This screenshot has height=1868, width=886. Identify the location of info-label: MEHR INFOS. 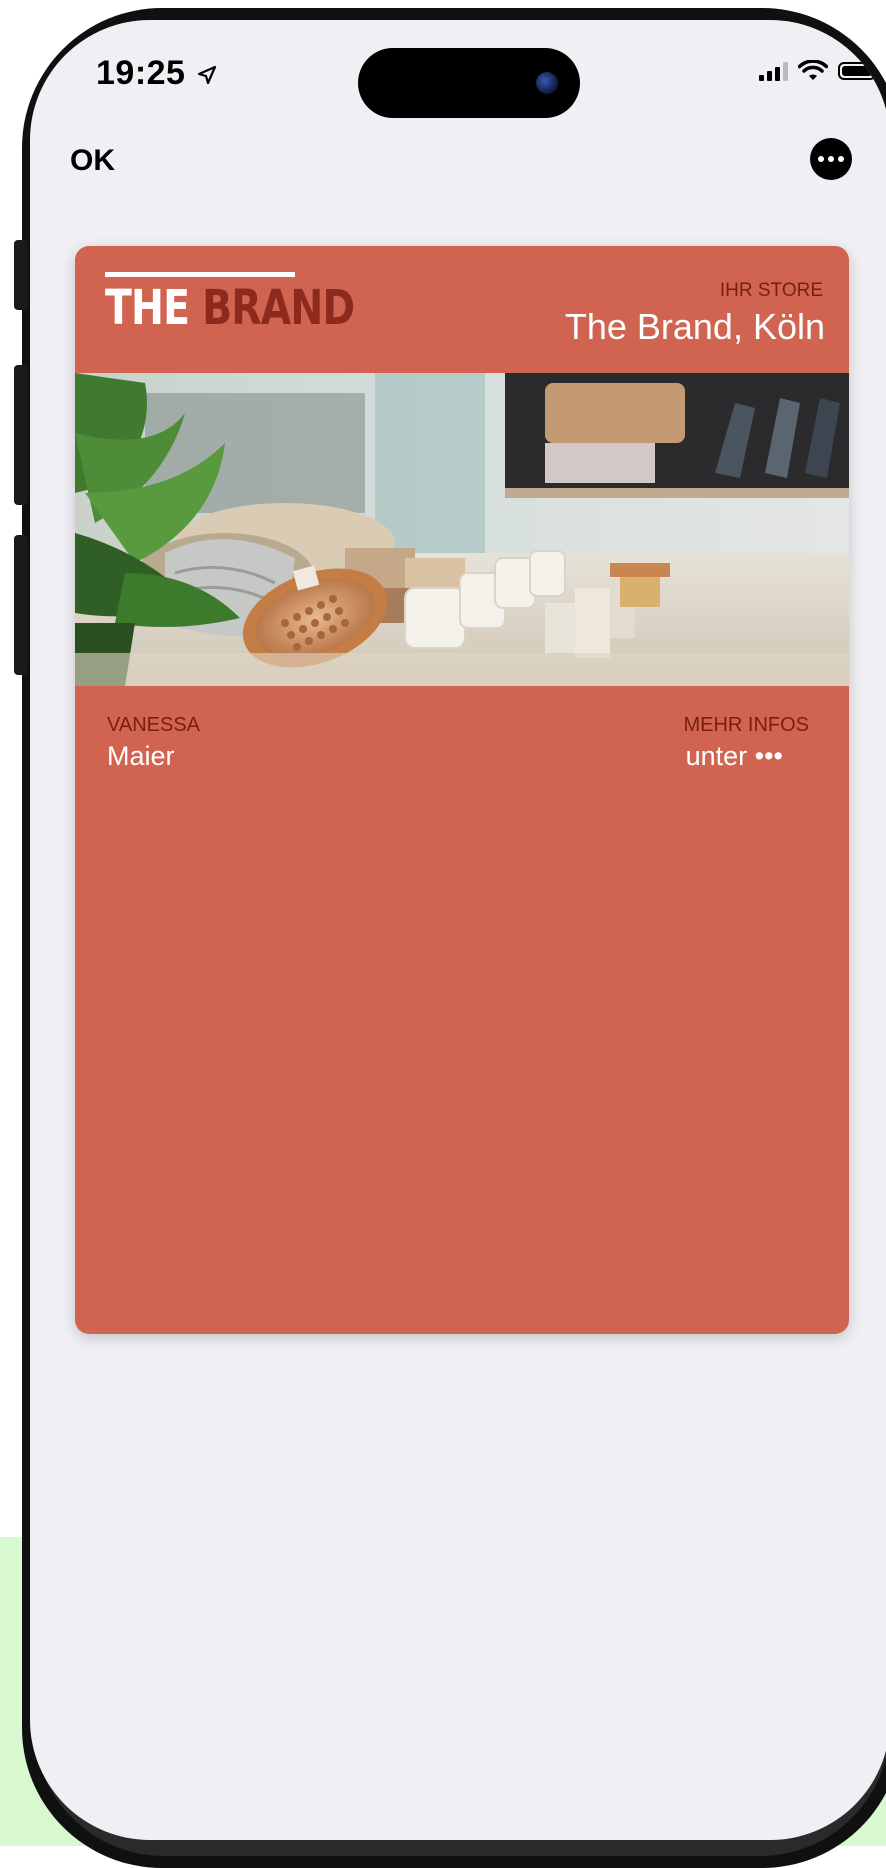
(746, 725).